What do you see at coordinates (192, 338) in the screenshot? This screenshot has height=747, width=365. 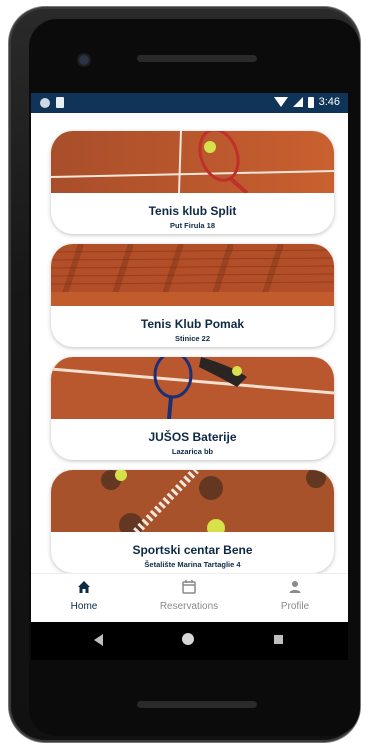 I see `club-address: Stinice 22` at bounding box center [192, 338].